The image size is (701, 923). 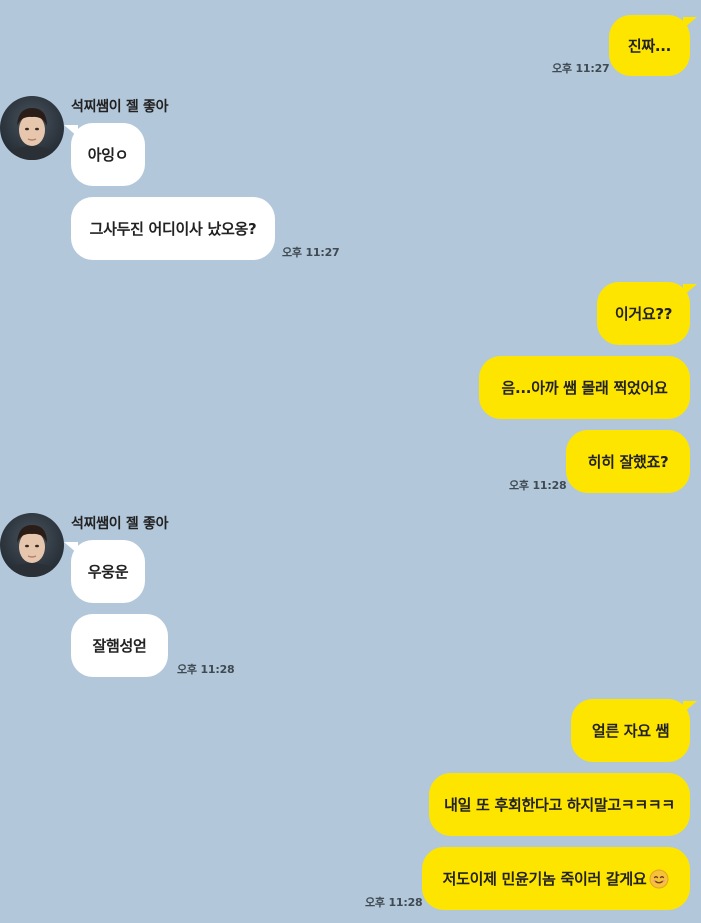 I want to click on message-bubble-outgoing: 히히 잘했죠?, so click(x=628, y=461).